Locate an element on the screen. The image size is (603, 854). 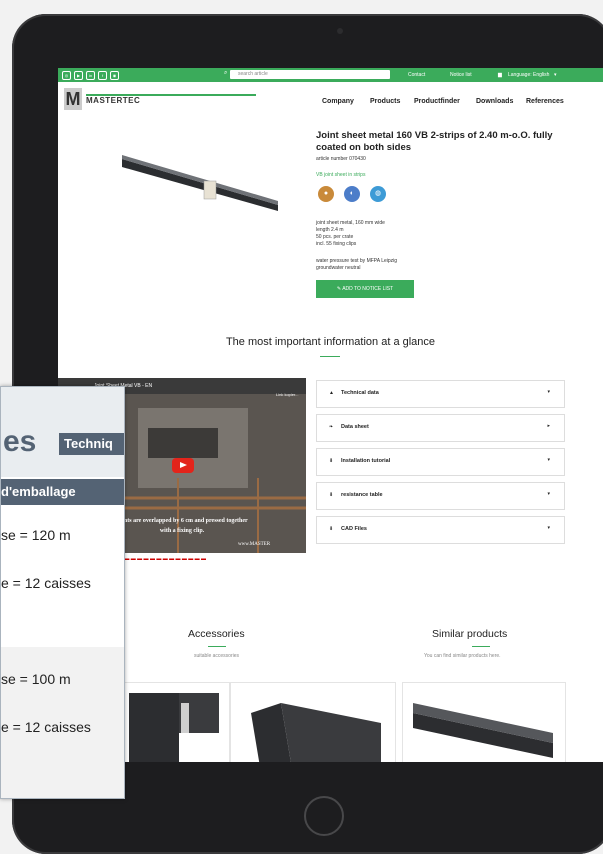
home-button is located at coordinates (324, 816).